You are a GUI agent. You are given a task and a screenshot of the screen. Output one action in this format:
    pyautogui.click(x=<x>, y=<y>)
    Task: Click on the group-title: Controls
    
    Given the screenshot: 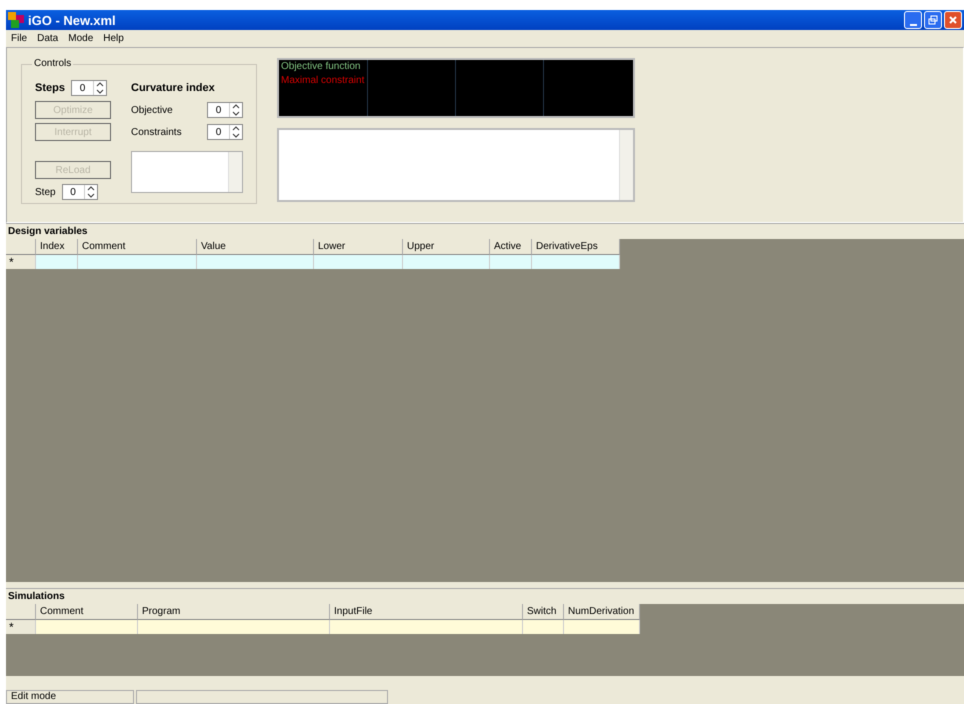 What is the action you would take?
    pyautogui.click(x=53, y=63)
    